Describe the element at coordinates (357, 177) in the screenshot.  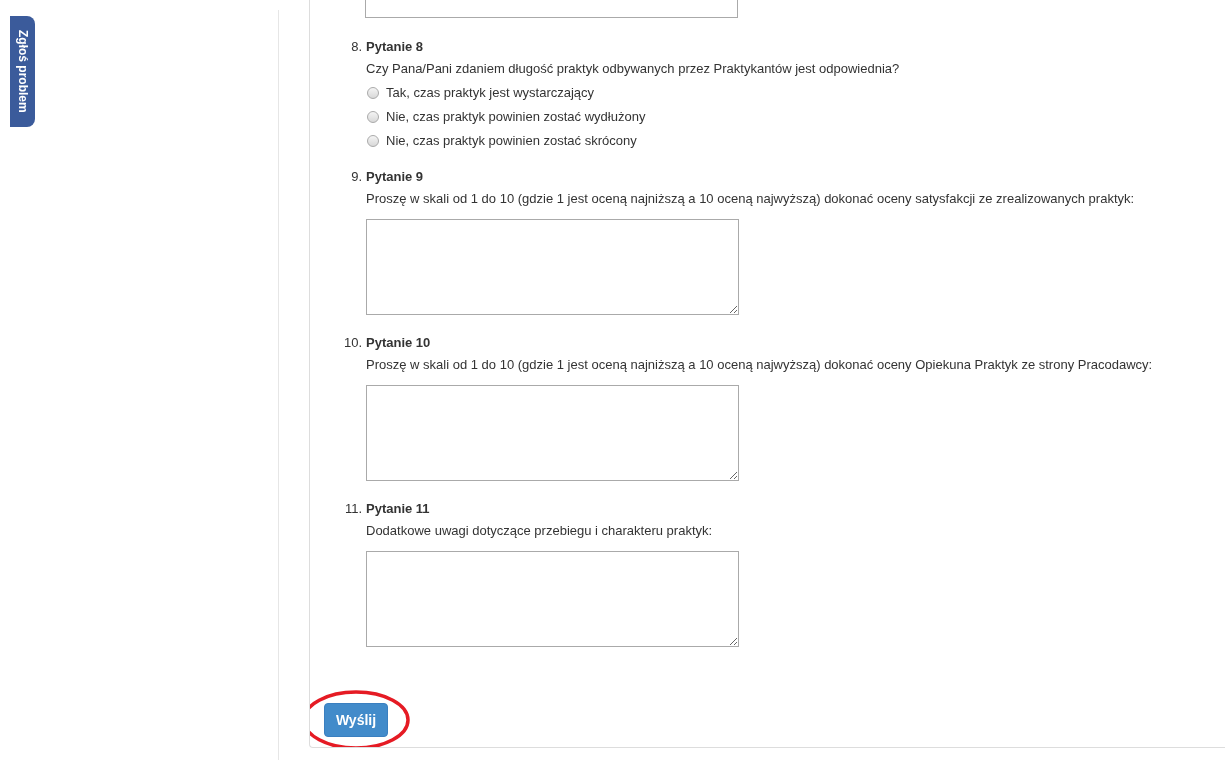
I see `question-number: 9.` at that location.